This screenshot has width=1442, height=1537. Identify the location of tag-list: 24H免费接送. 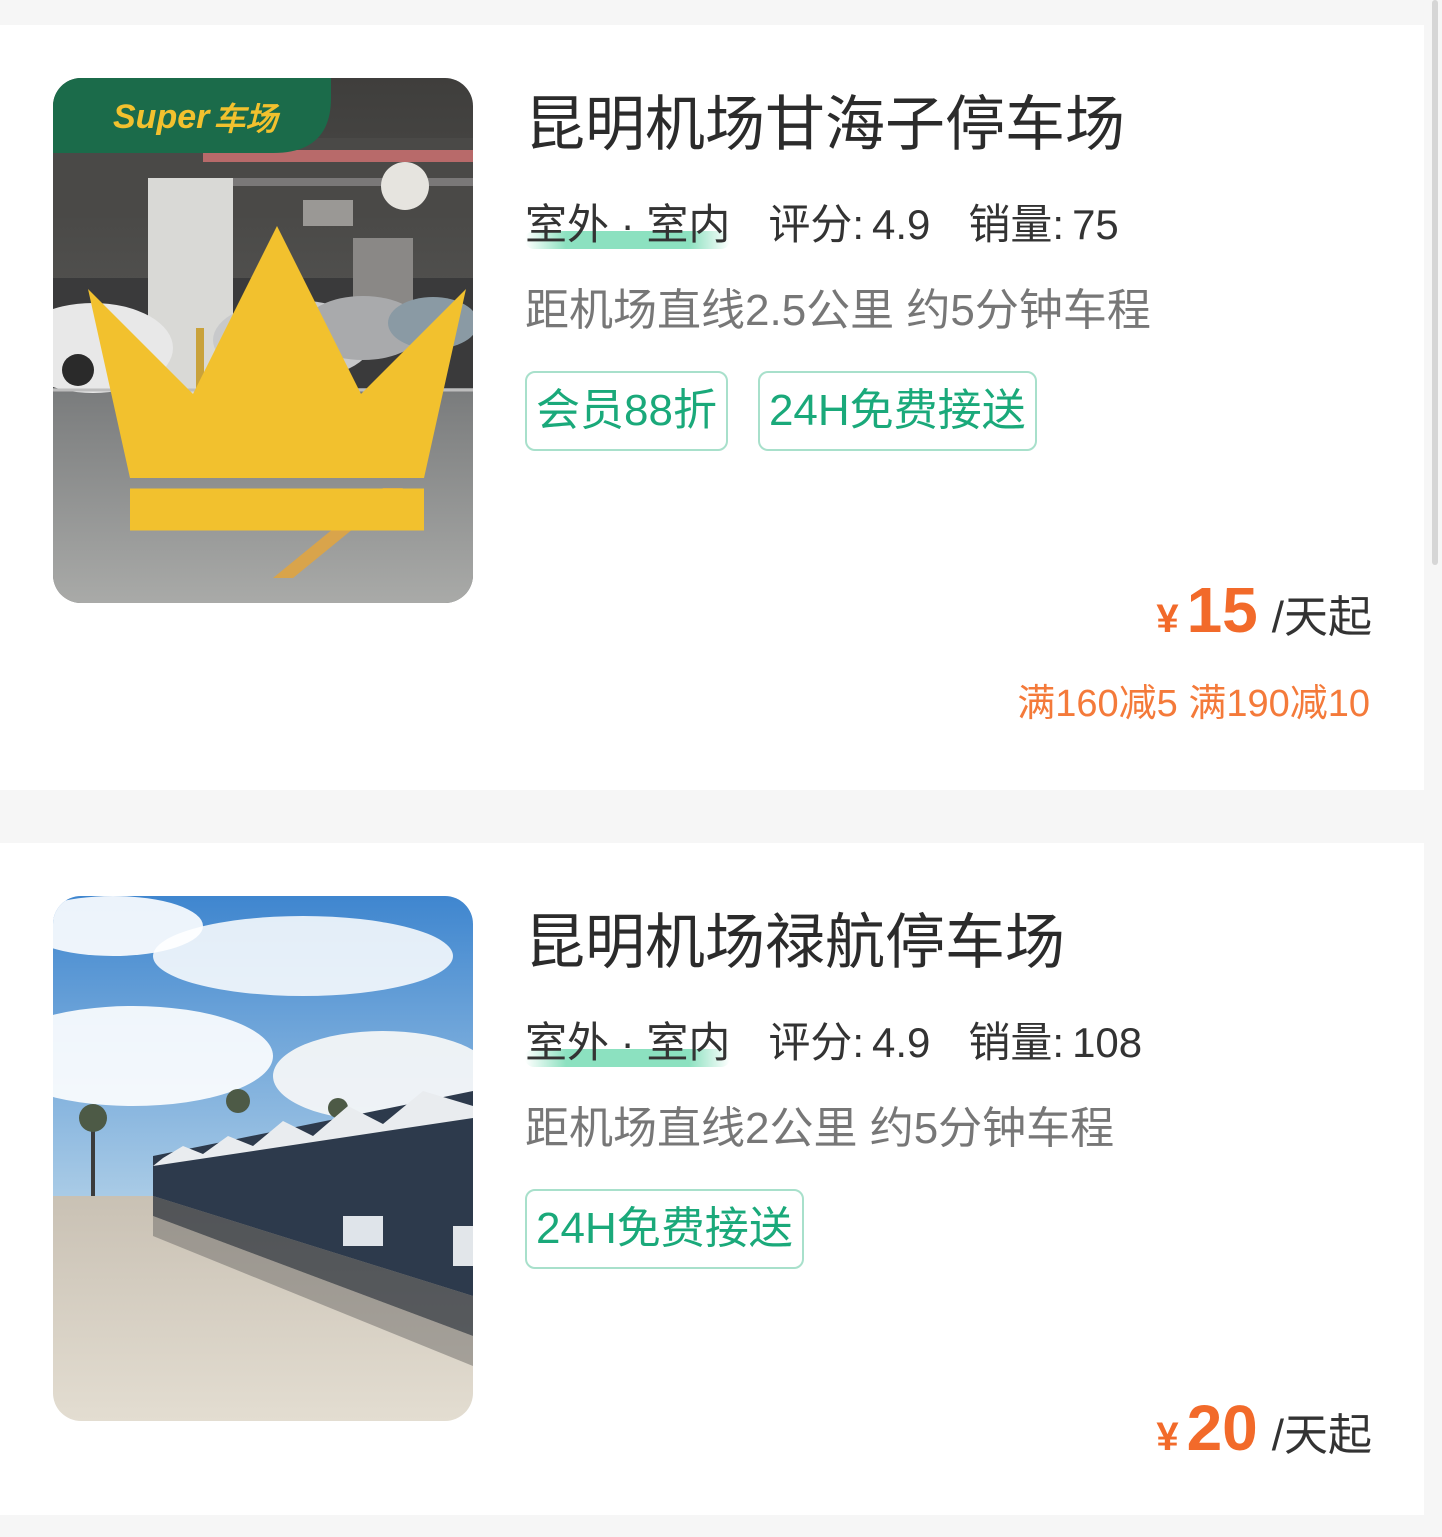
(956, 1229).